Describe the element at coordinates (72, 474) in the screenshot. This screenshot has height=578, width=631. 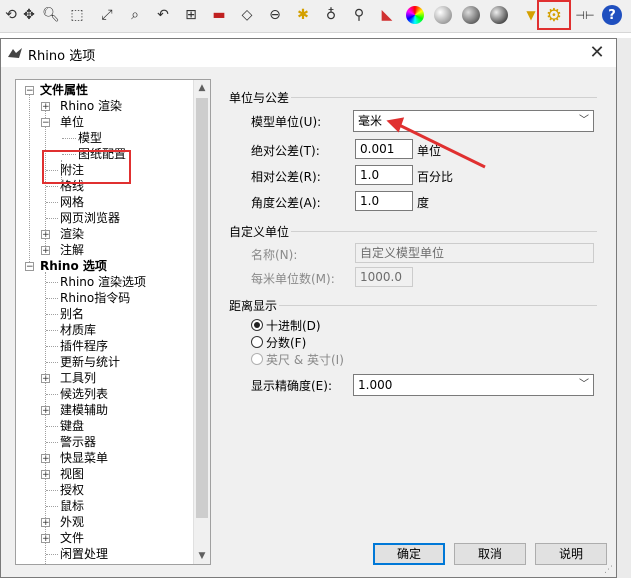
I see `tree-item-view: 视图` at that location.